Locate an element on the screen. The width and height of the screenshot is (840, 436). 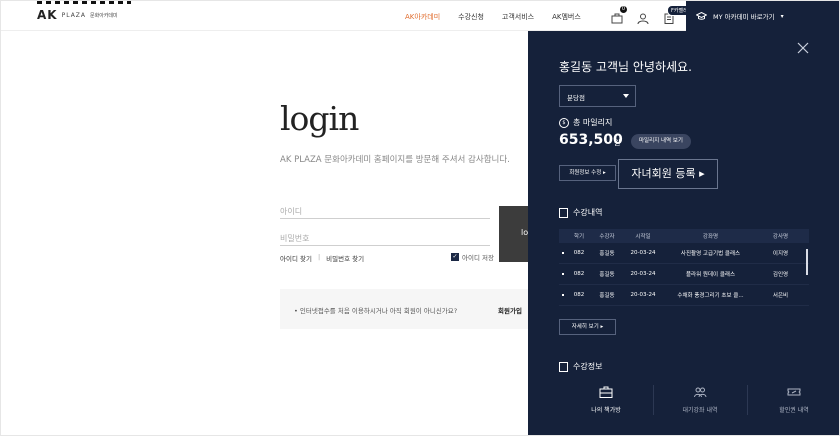
logo-sub: 문화아카데미 is located at coordinates (104, 15).